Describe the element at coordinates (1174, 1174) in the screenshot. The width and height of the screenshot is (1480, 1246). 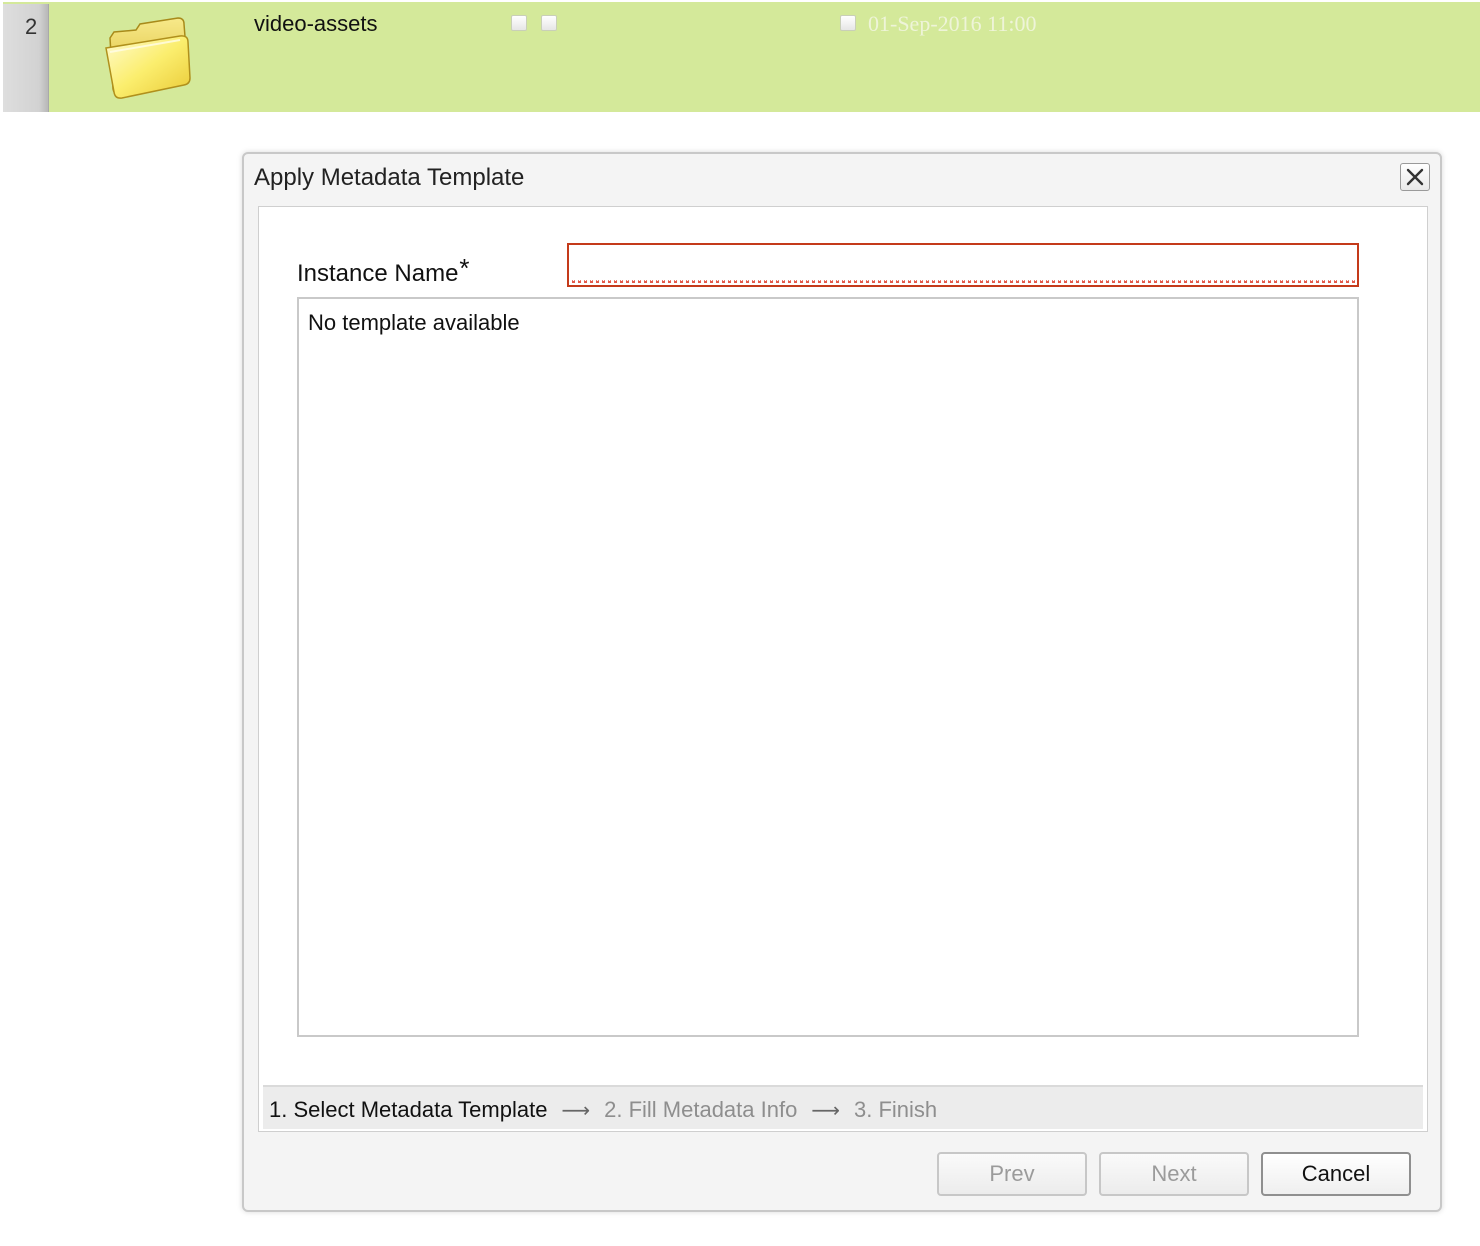
I see `next-button: Next` at that location.